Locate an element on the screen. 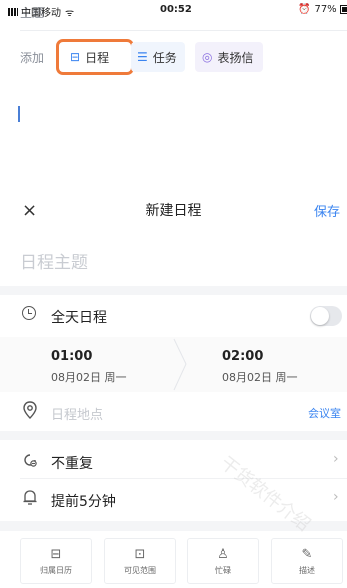 Image resolution: width=347 pixels, height=588 pixels. note-icon: ✎ is located at coordinates (307, 554).